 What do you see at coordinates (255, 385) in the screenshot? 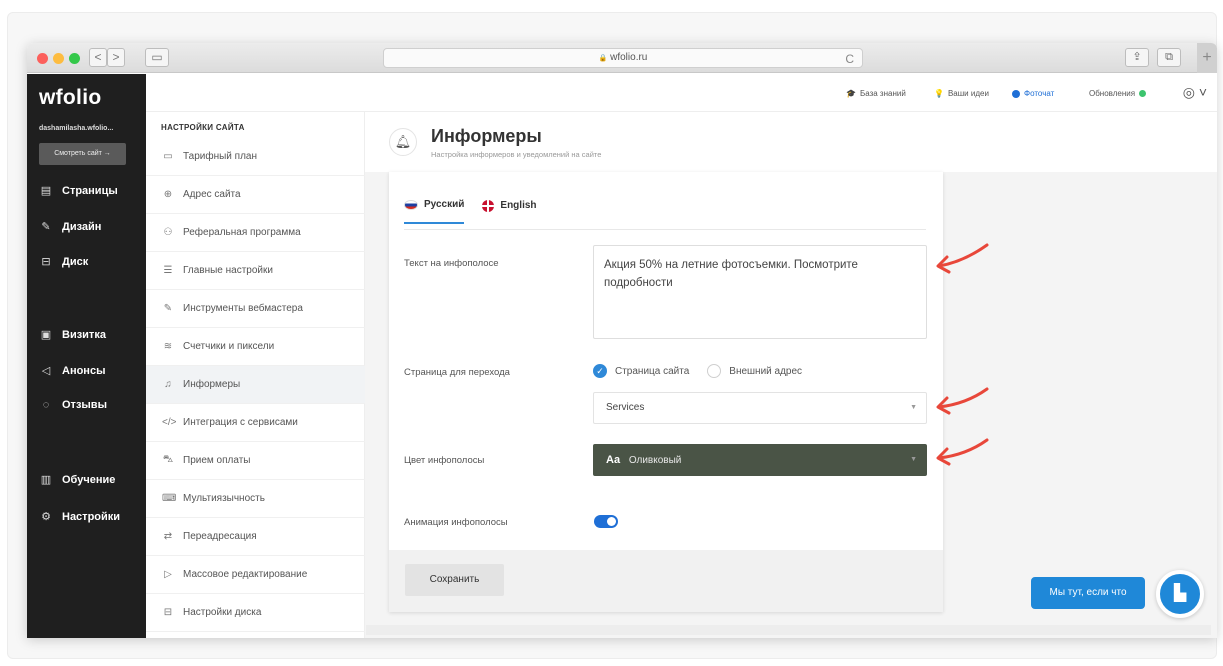
I see `menu-item-informers: ♫ Информеры` at bounding box center [255, 385].